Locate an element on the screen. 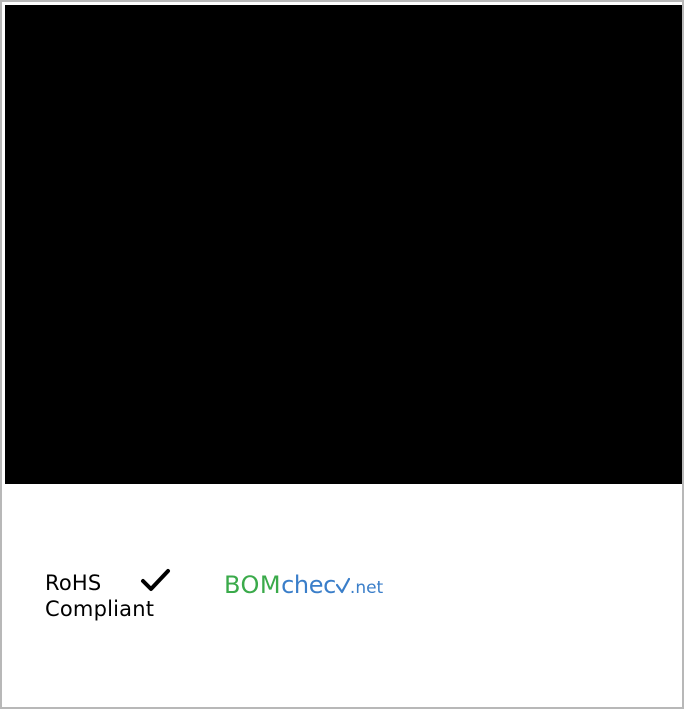 Image resolution: width=684 pixels, height=709 pixels. compliant-label: Compliant is located at coordinates (100, 609).